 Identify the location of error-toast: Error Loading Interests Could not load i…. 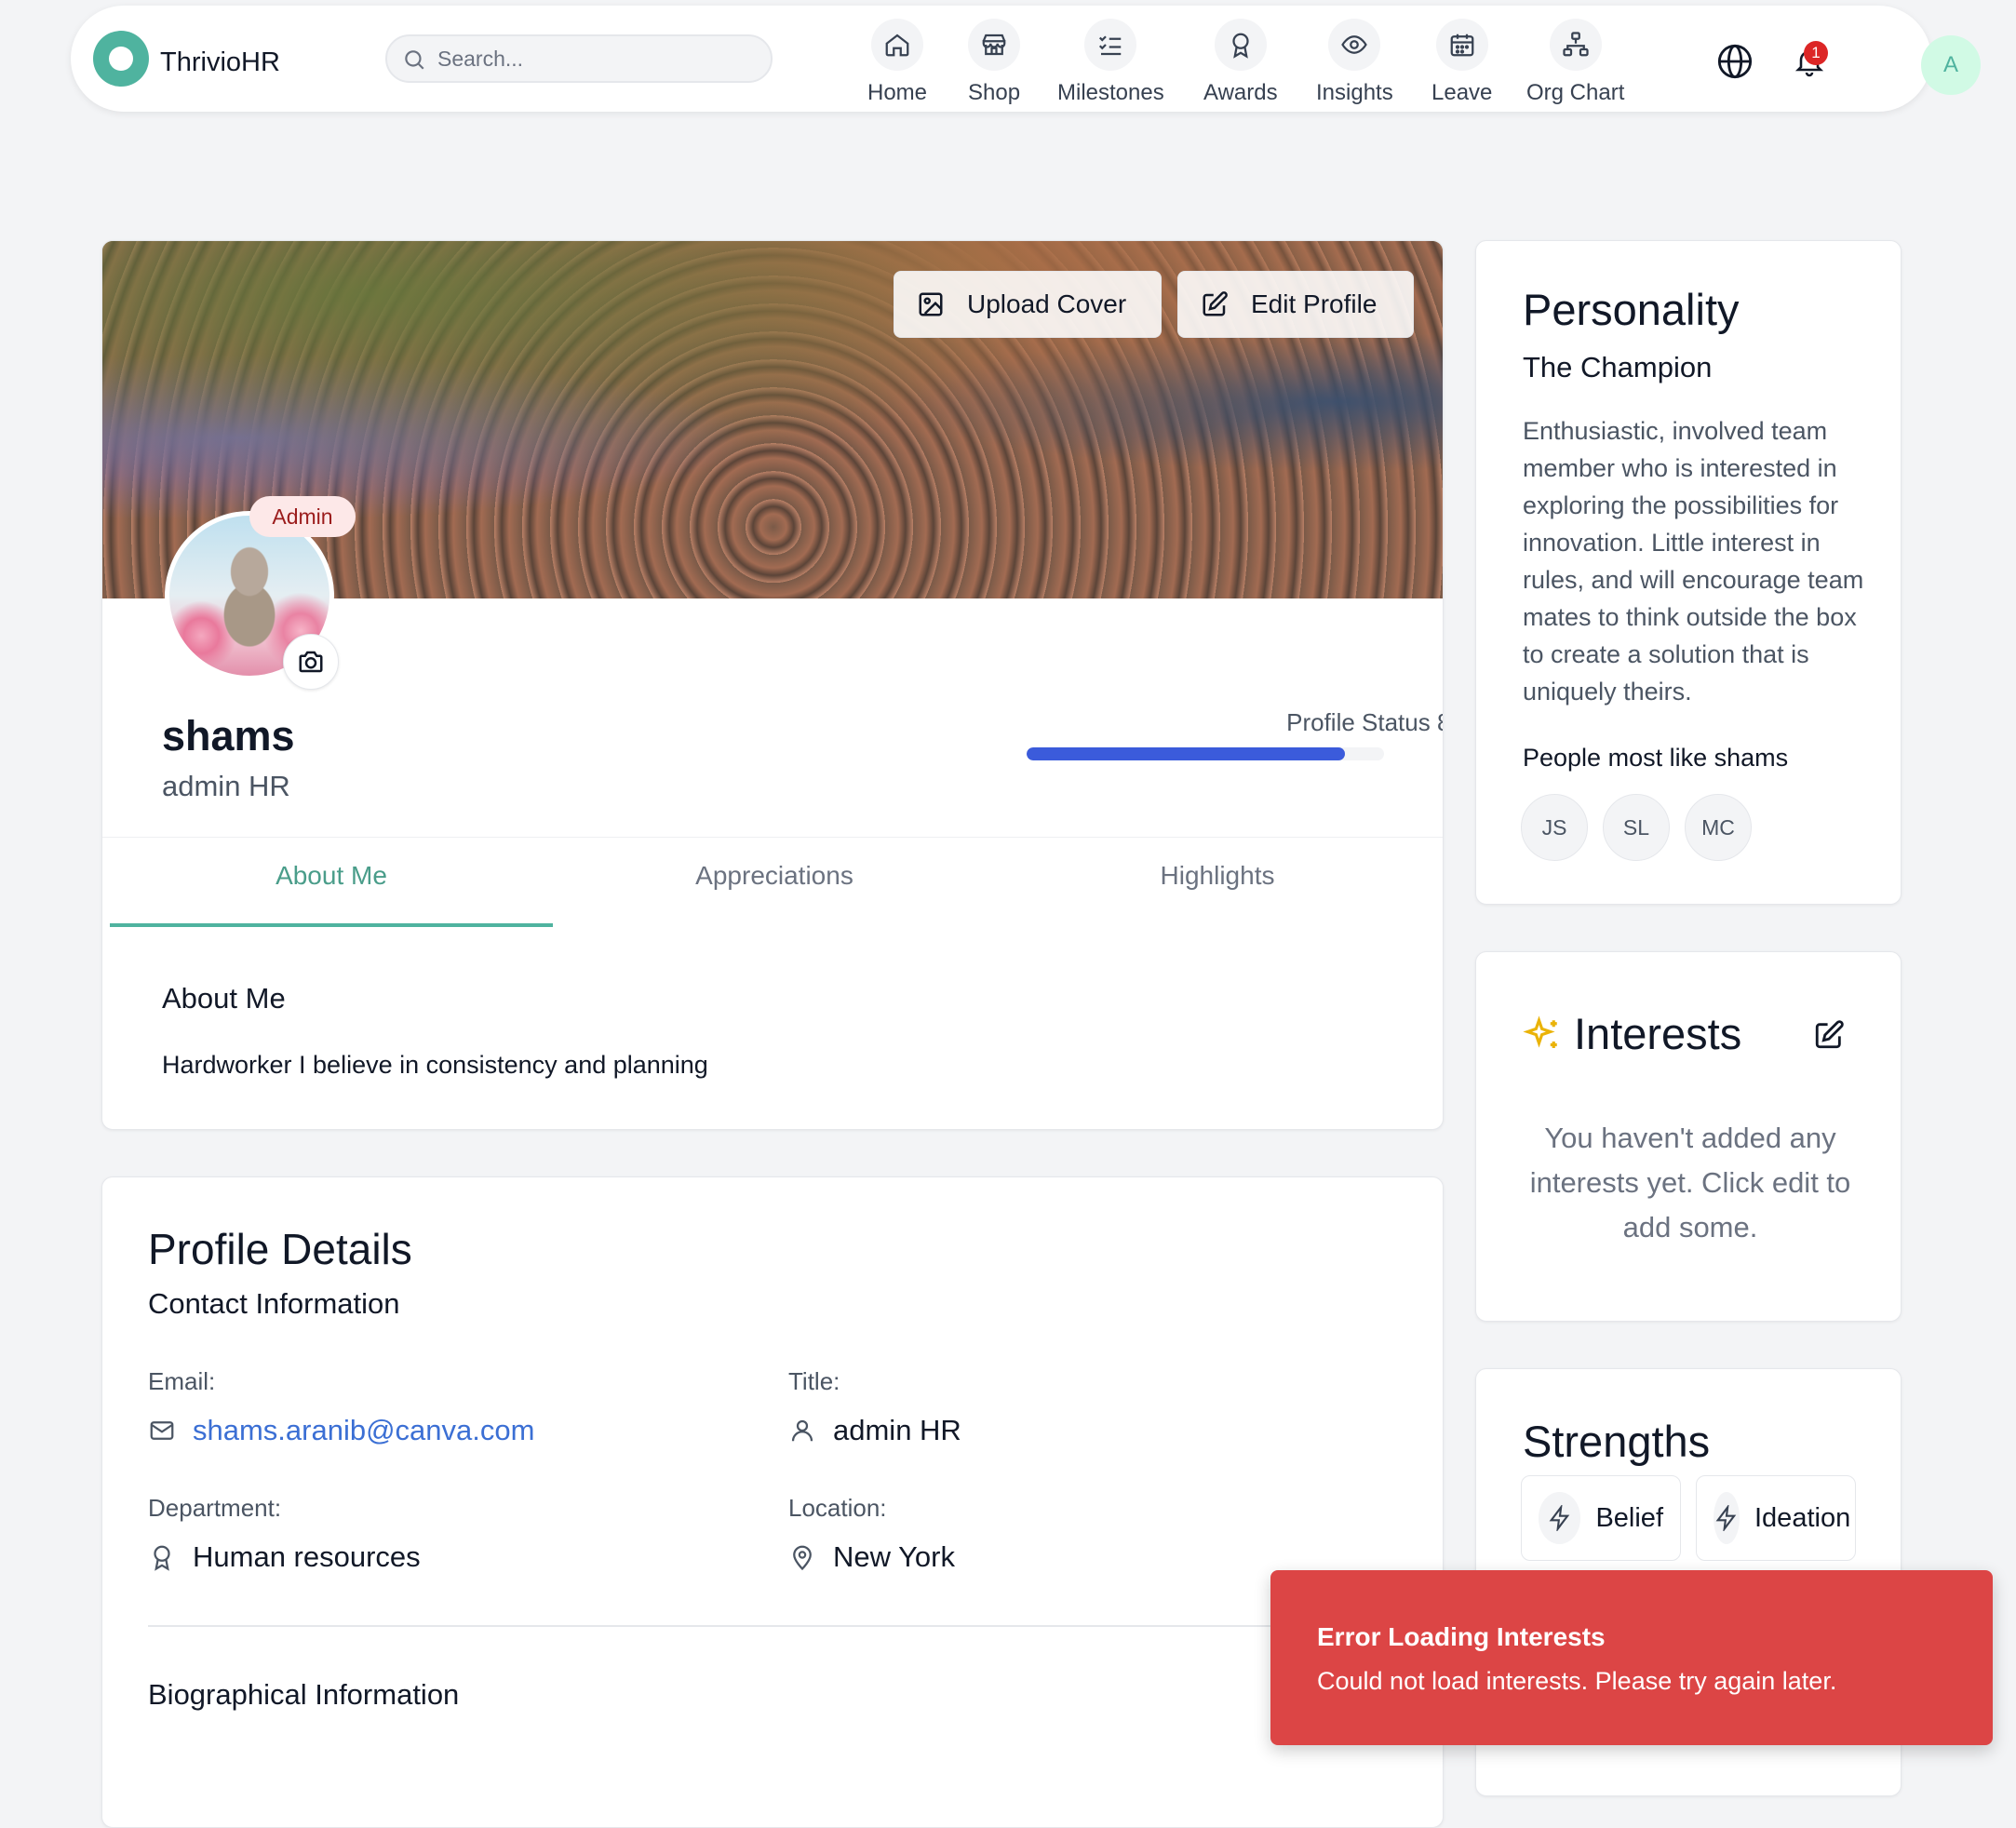
(1631, 1657).